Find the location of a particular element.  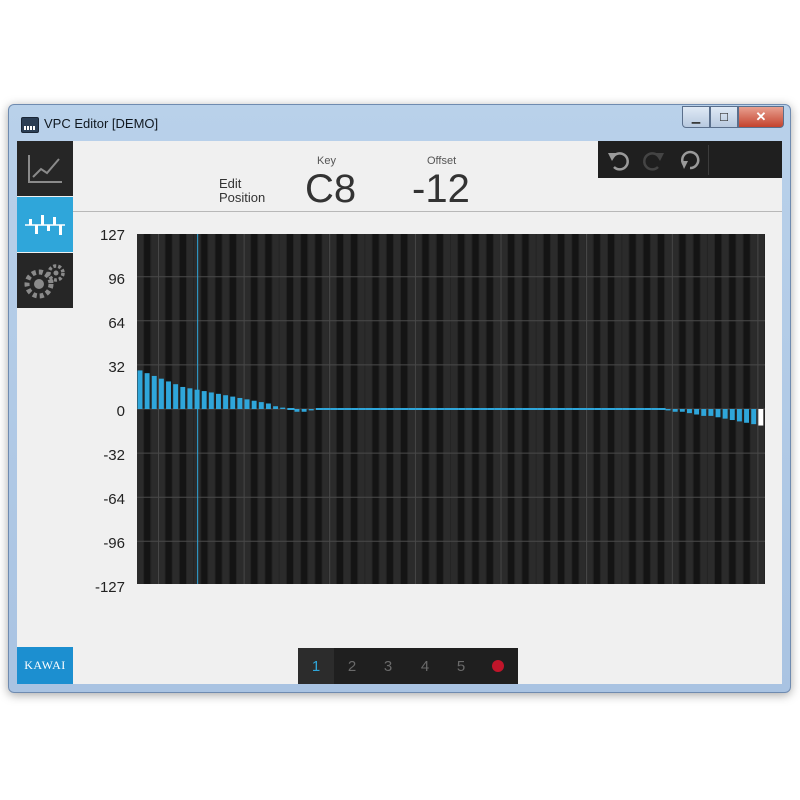

reset-icon is located at coordinates (690, 159).